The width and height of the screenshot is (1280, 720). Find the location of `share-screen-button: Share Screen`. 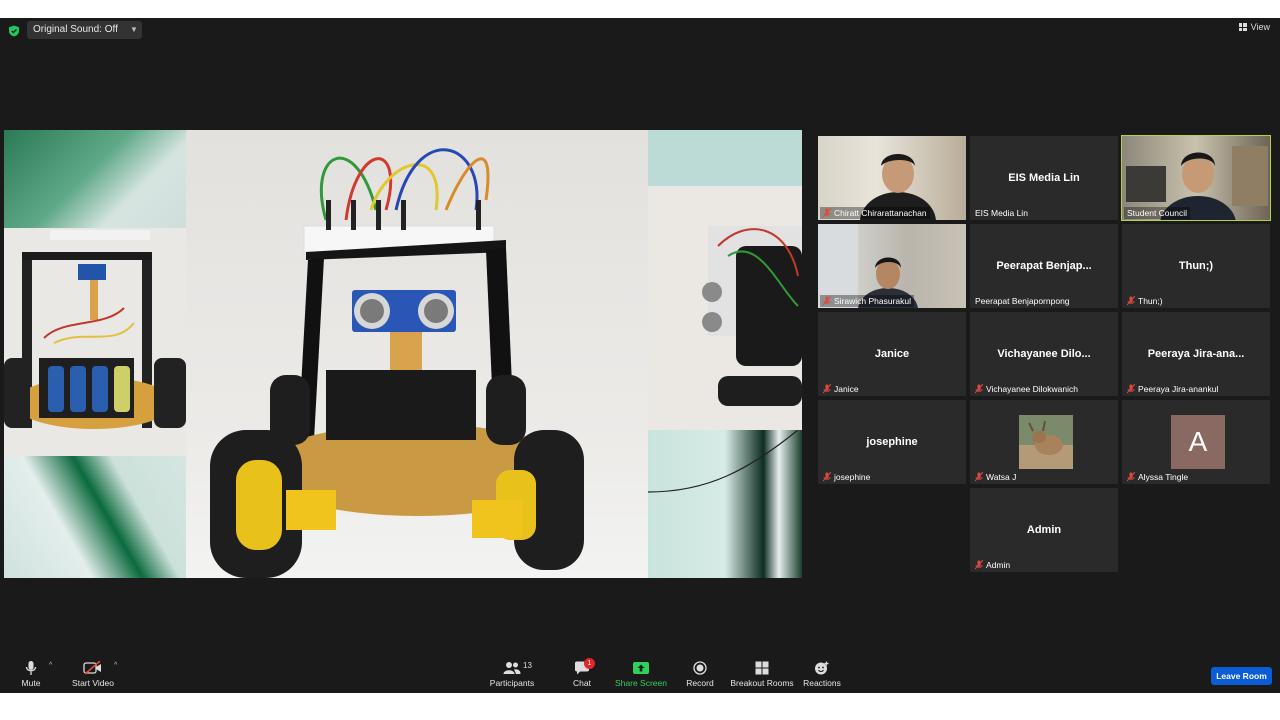

share-screen-button: Share Screen is located at coordinates (641, 673).